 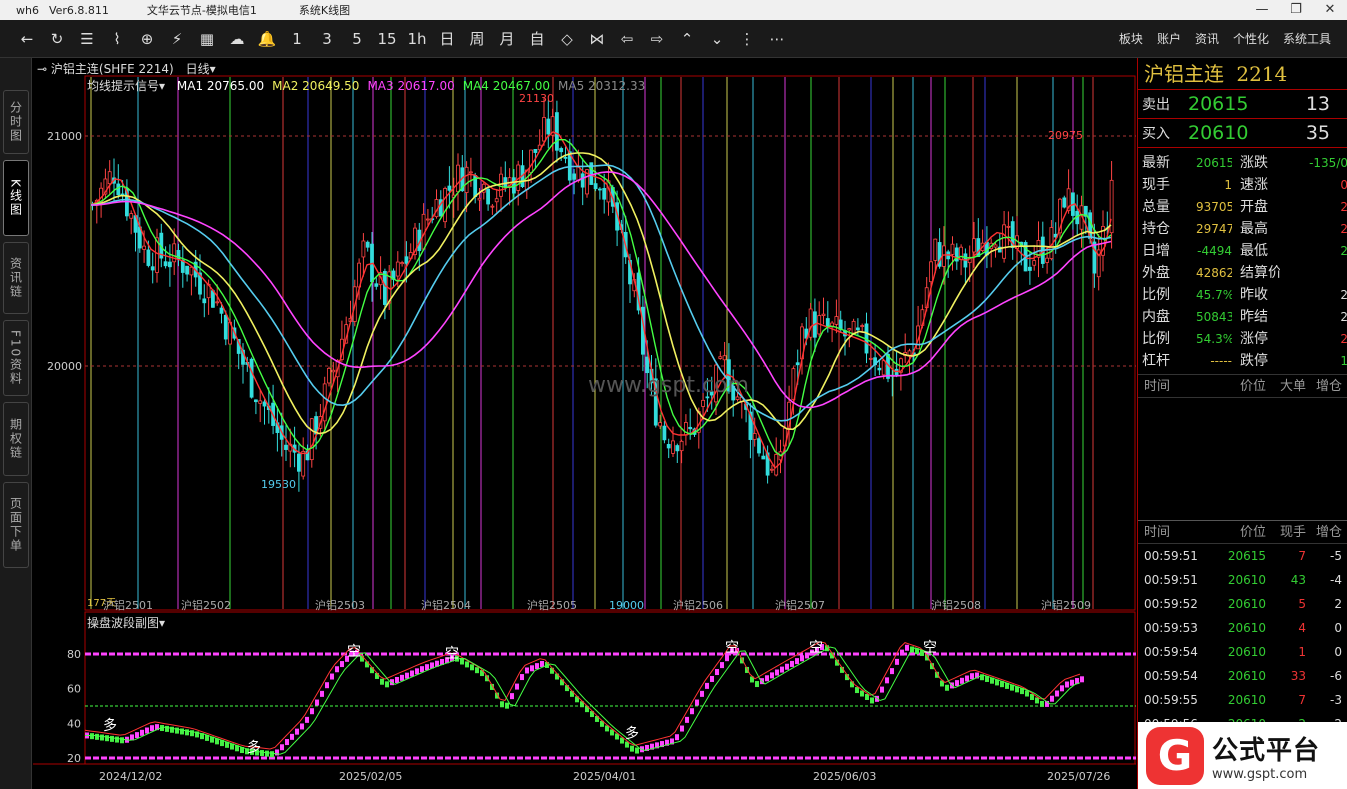 I want to click on stat-v-9: -----, so click(x=1221, y=361).